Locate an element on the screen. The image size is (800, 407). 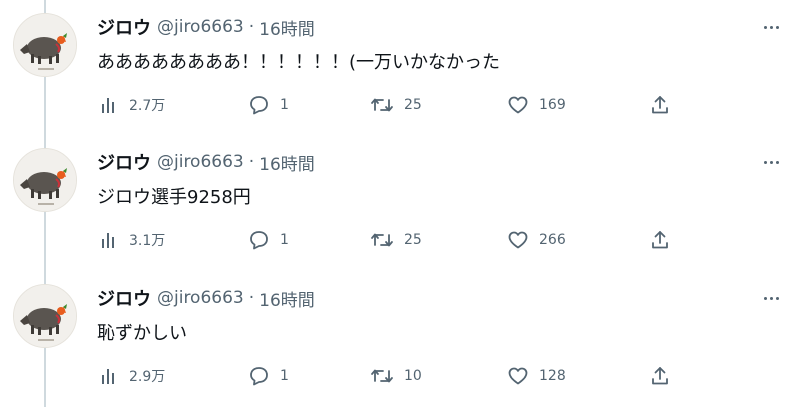
retweet-count: 10 is located at coordinates (413, 376).